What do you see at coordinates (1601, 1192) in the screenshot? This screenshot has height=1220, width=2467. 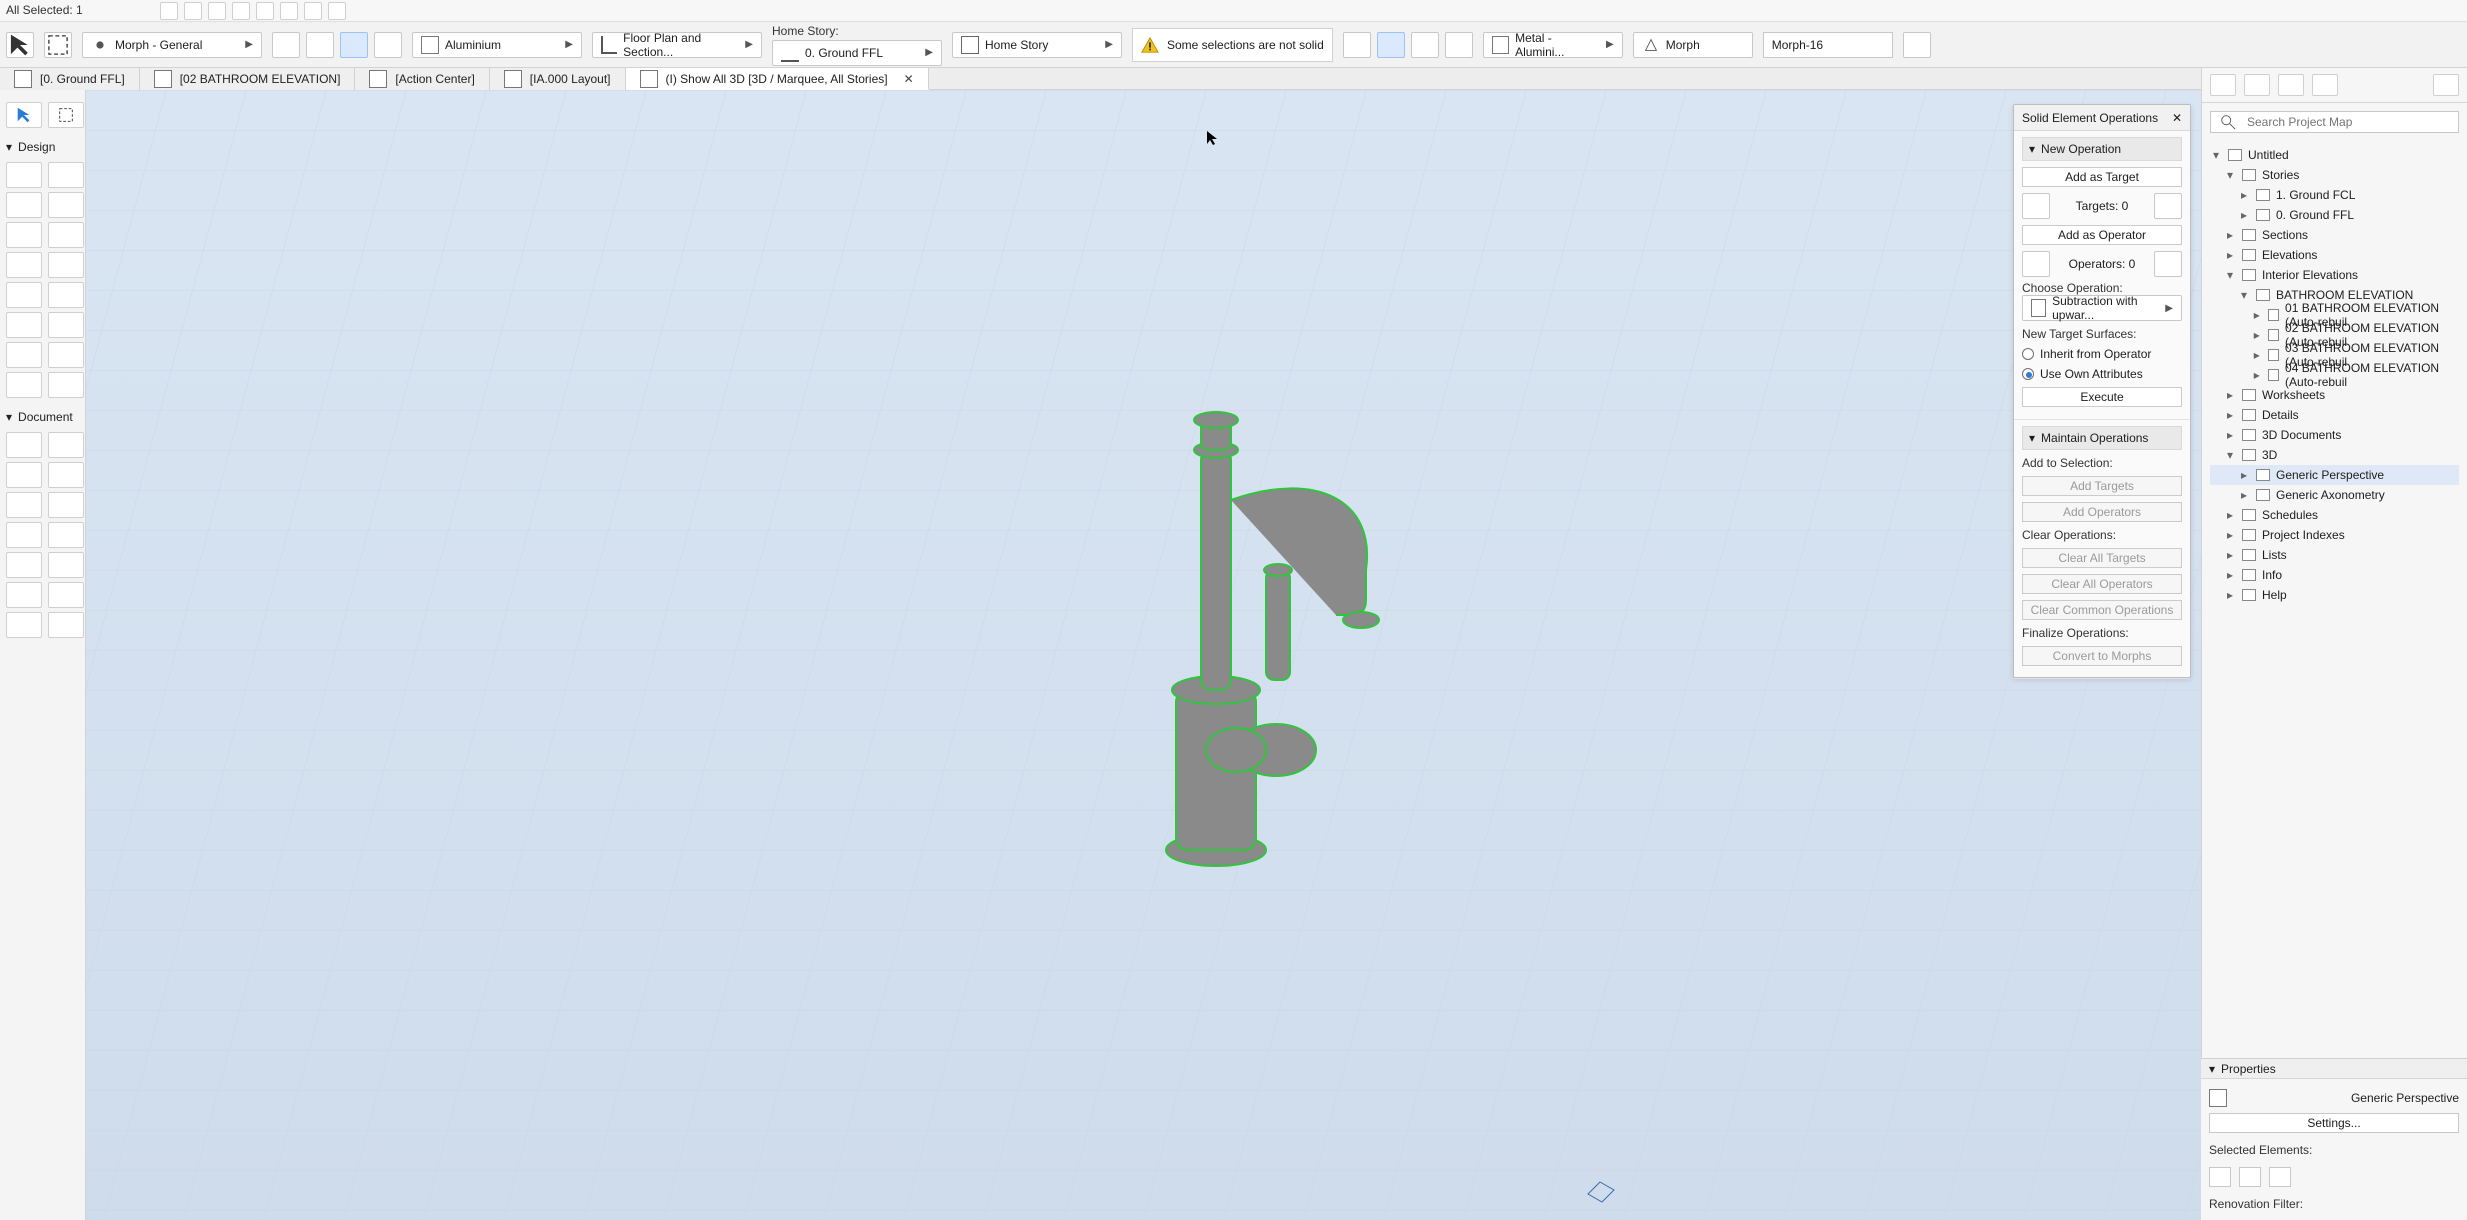 I see `3d-navigation-icon` at bounding box center [1601, 1192].